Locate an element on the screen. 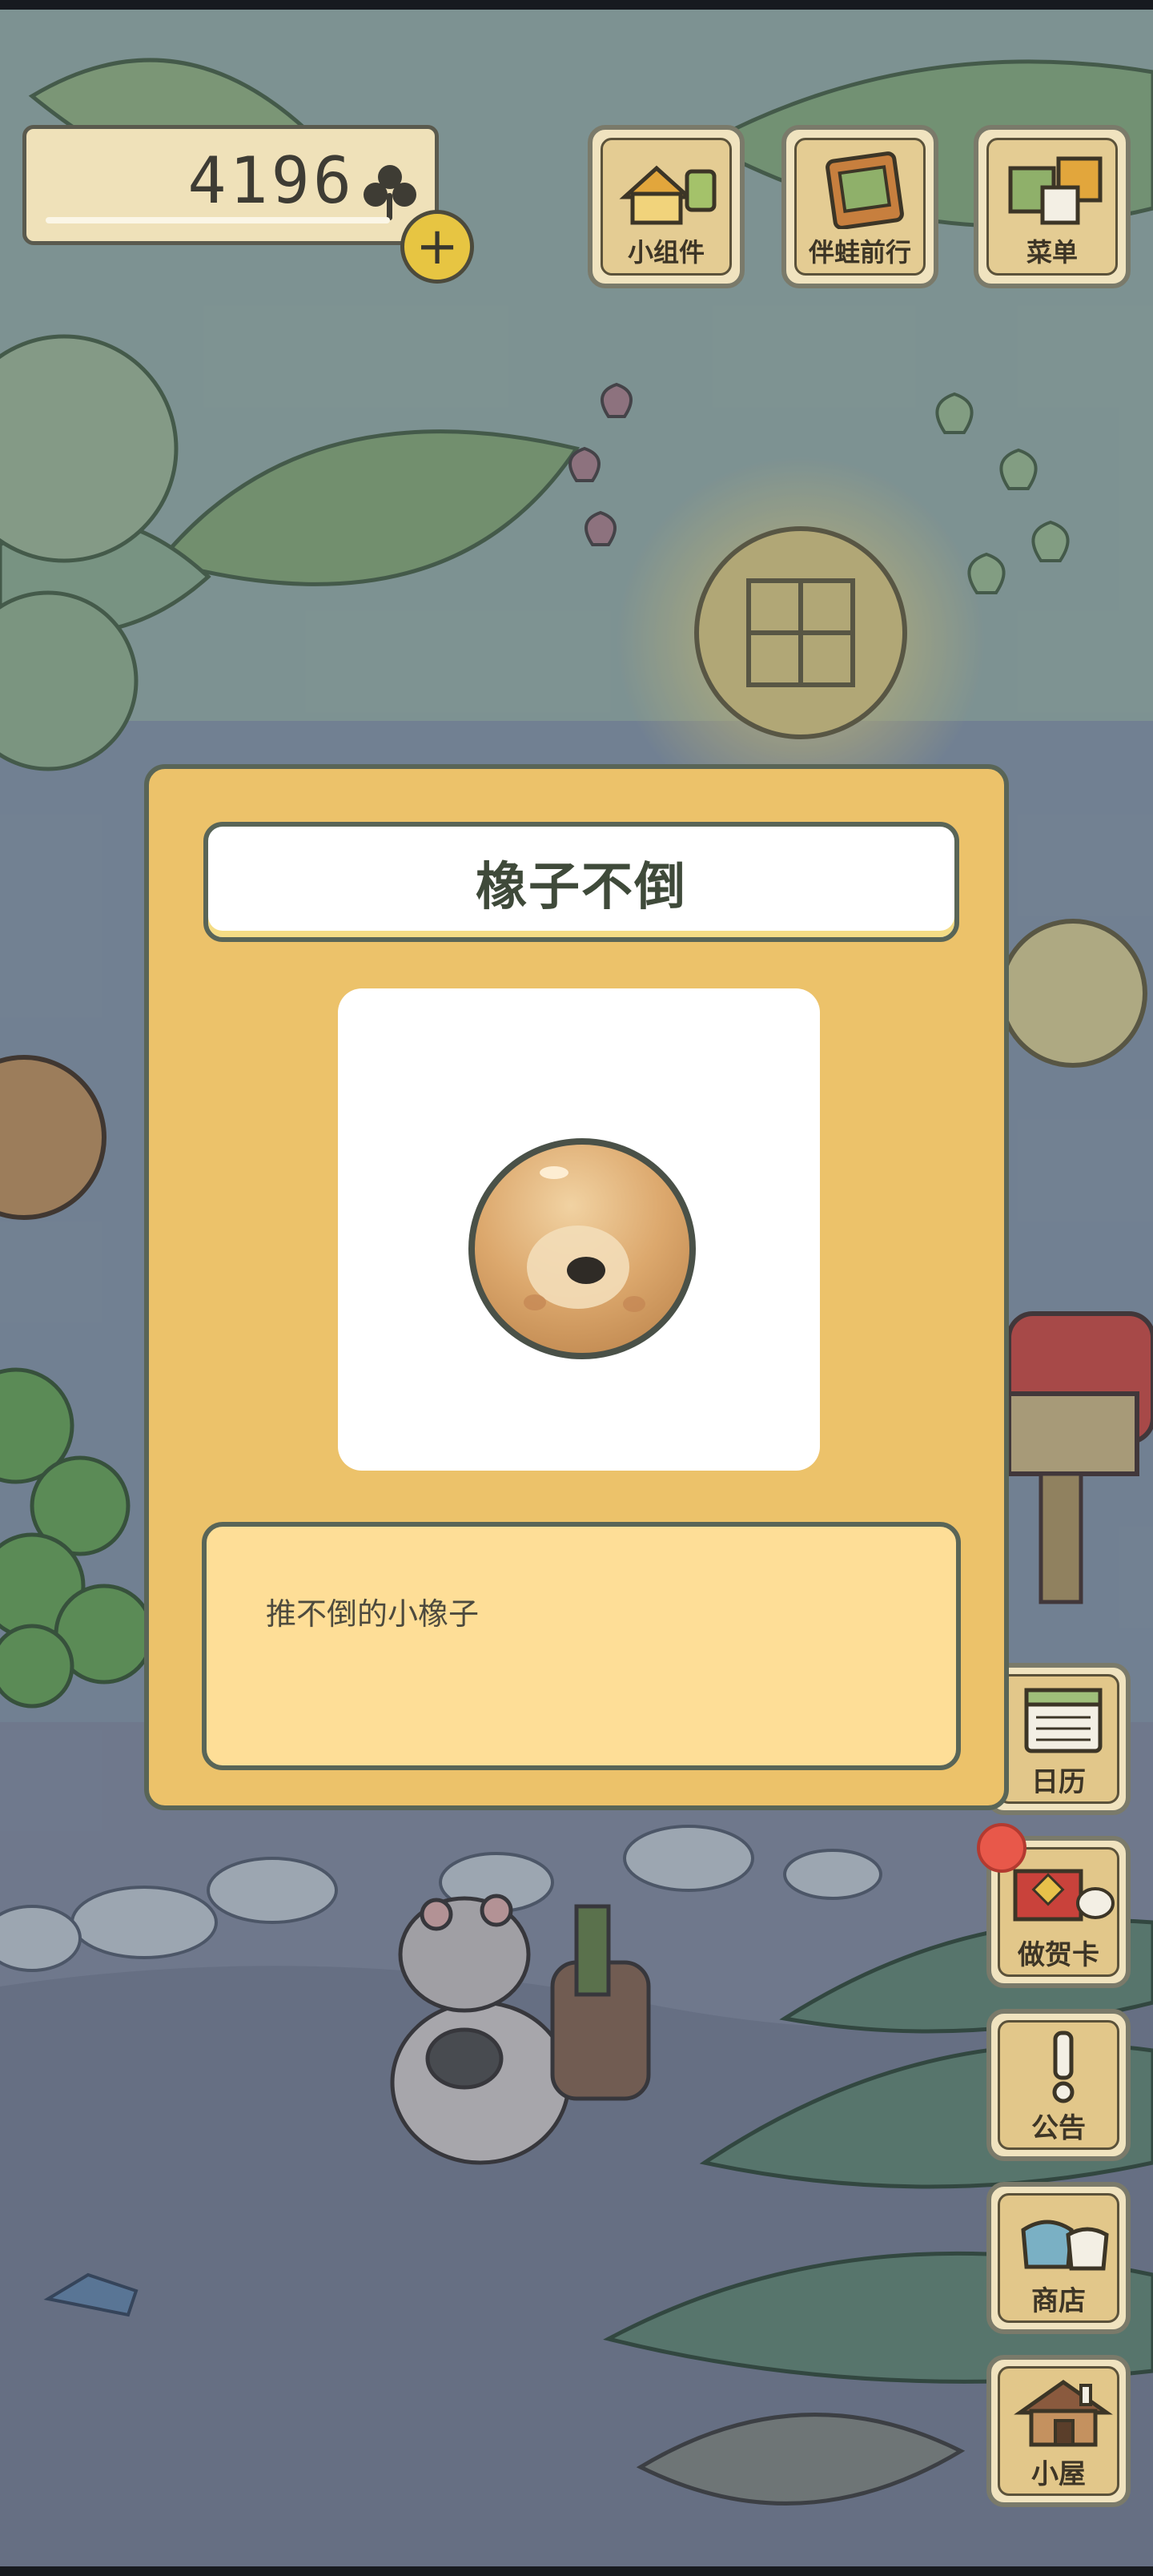 The height and width of the screenshot is (2576, 1153). acorn-tumbler-icon is located at coordinates (582, 1249).